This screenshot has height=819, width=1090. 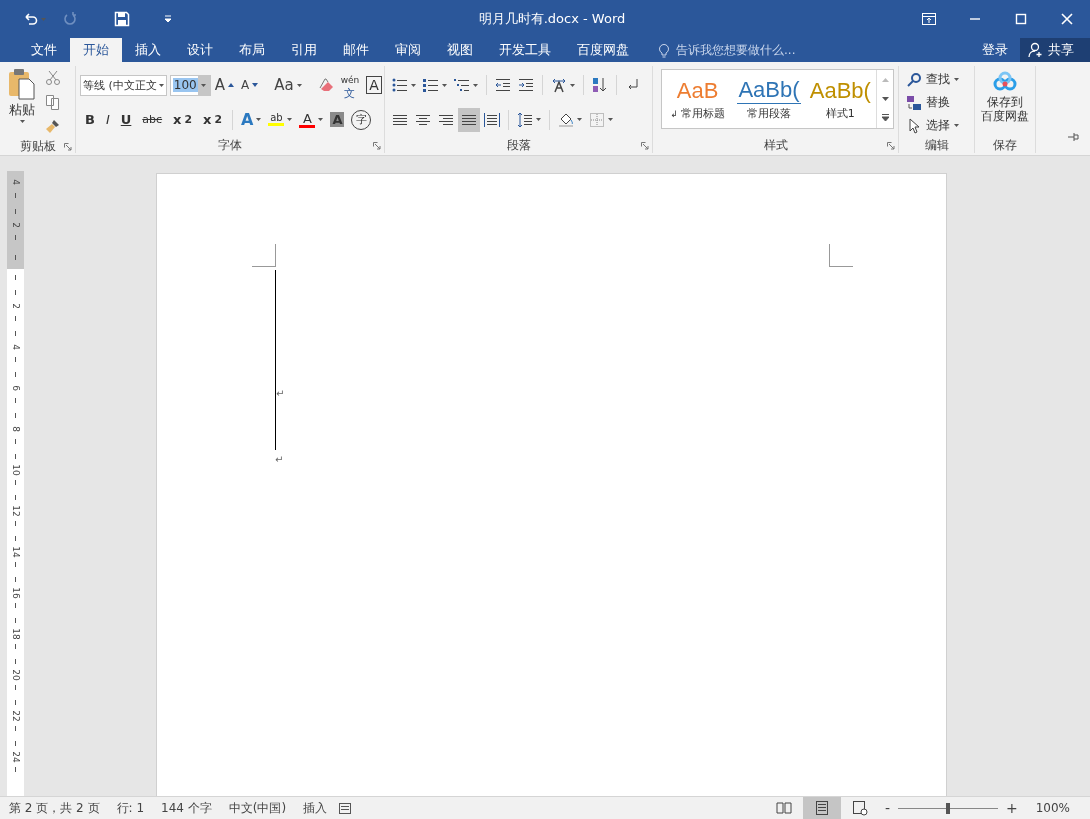 What do you see at coordinates (54, 808) in the screenshot?
I see `status-text: 第 2 页，共 2 页` at bounding box center [54, 808].